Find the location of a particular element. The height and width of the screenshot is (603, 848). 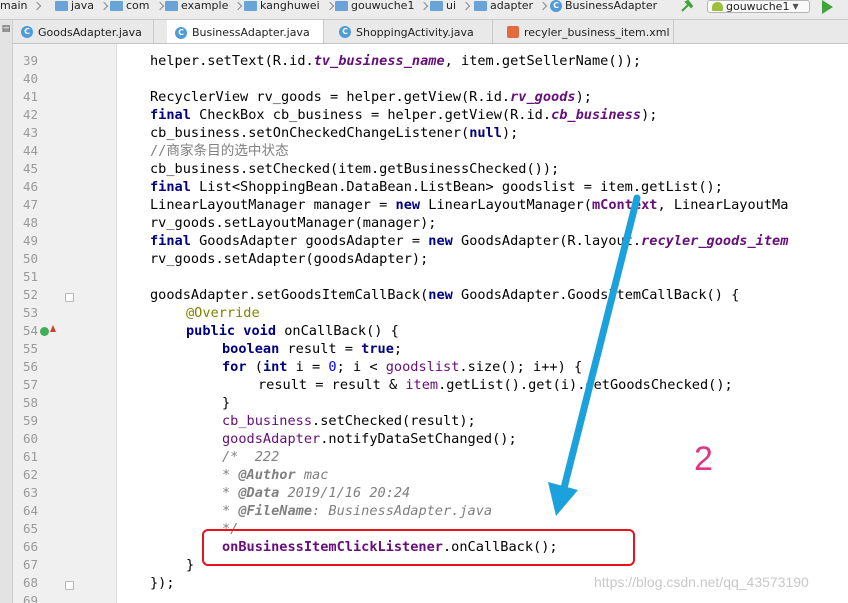

code-line-61: /* 222 is located at coordinates (251, 457).